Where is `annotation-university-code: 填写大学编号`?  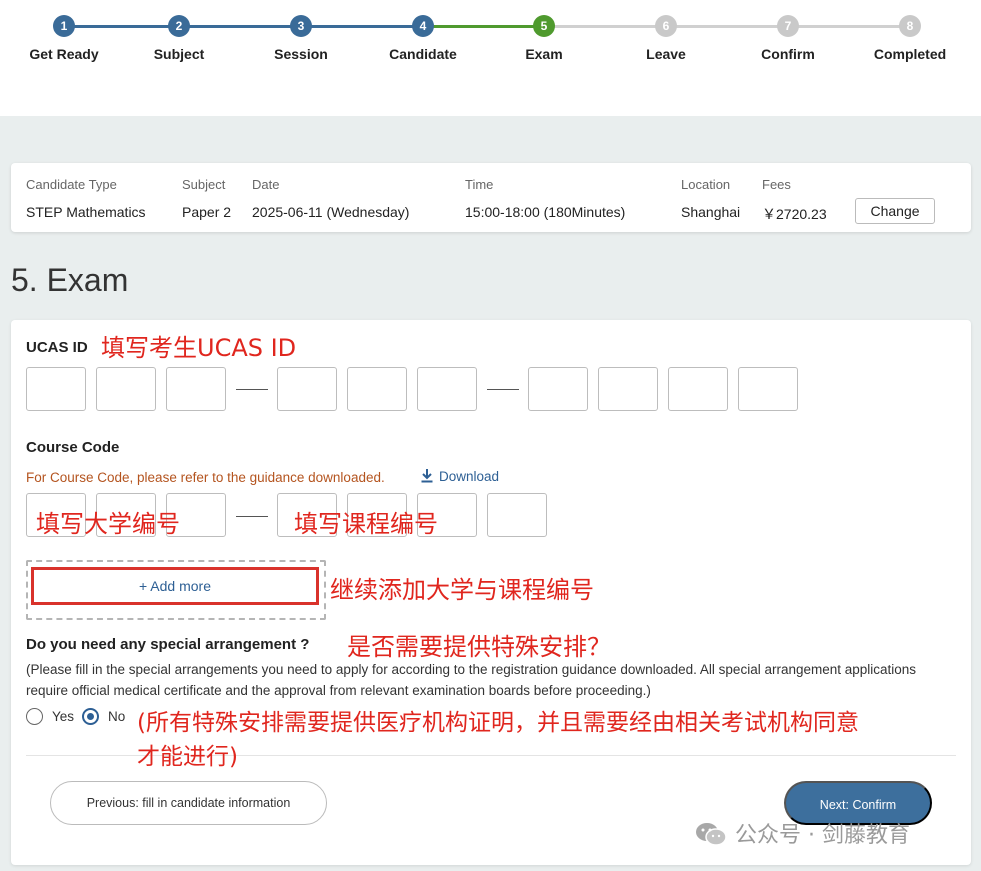
annotation-university-code: 填写大学编号 is located at coordinates (108, 524).